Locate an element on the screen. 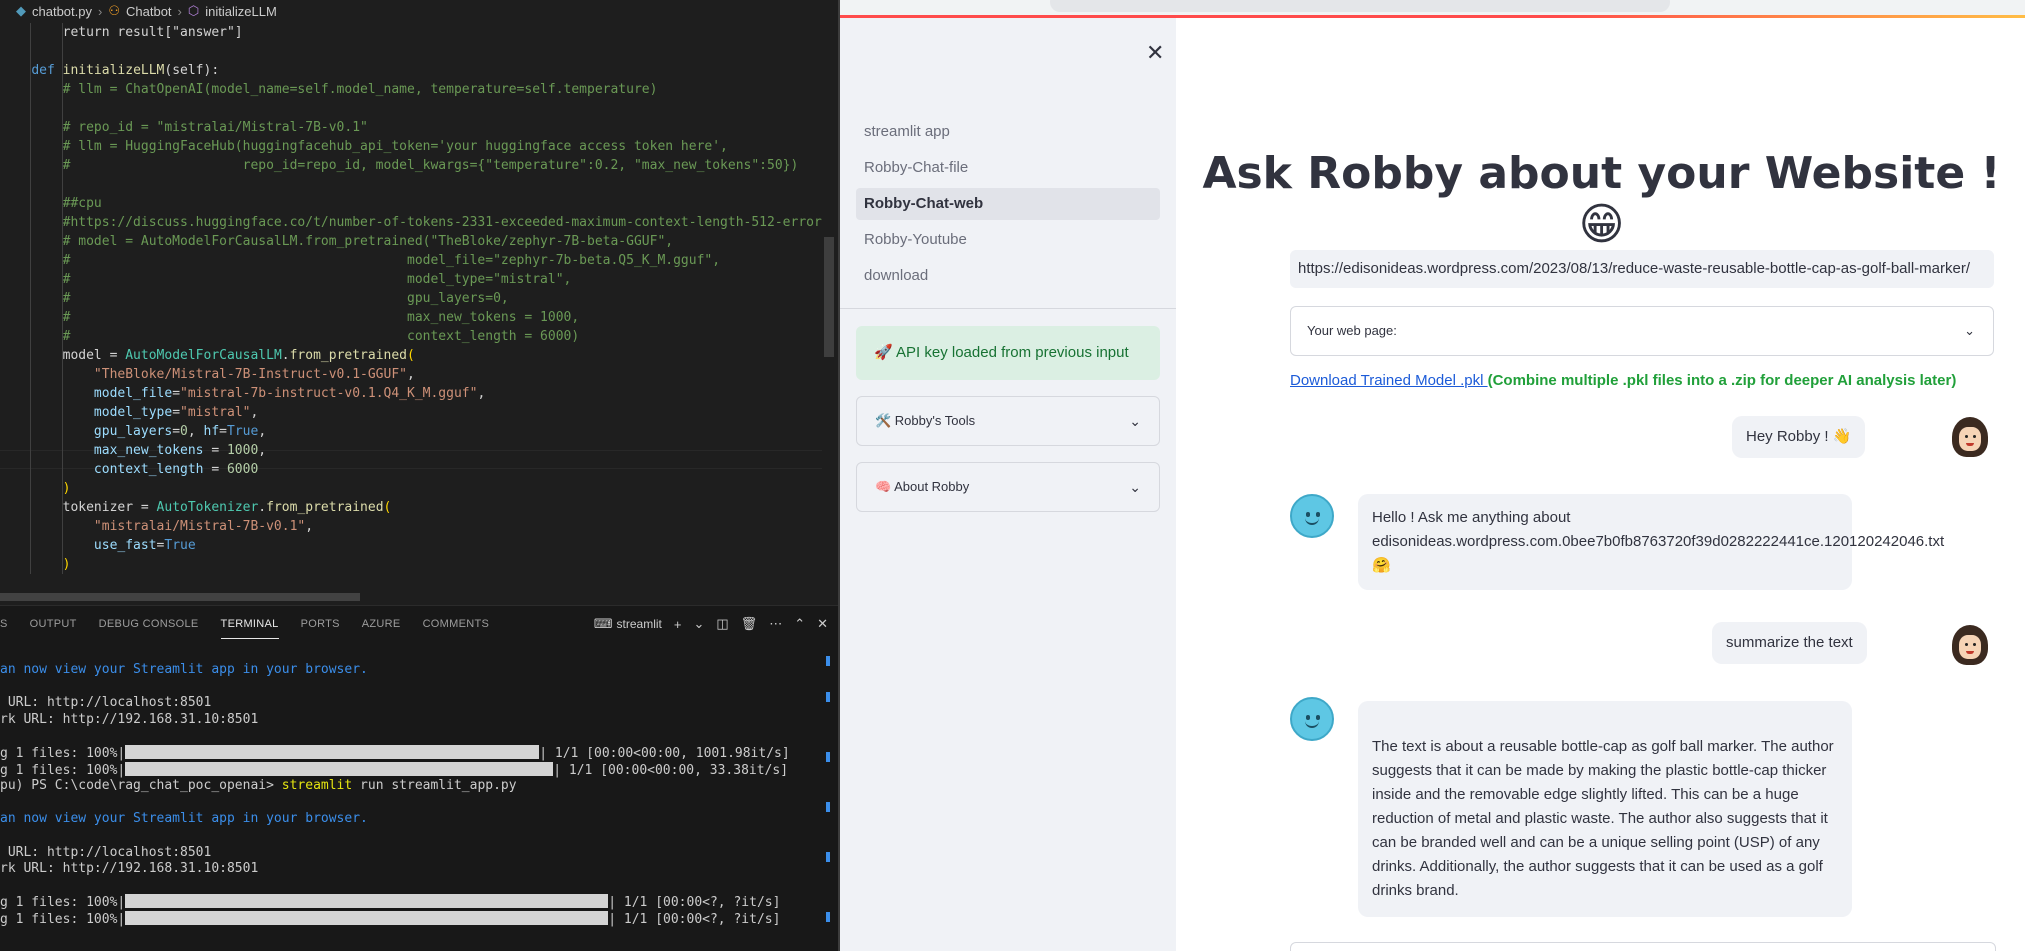 This screenshot has height=951, width=2025. breadcrumb-file: chatbot.py is located at coordinates (62, 11).